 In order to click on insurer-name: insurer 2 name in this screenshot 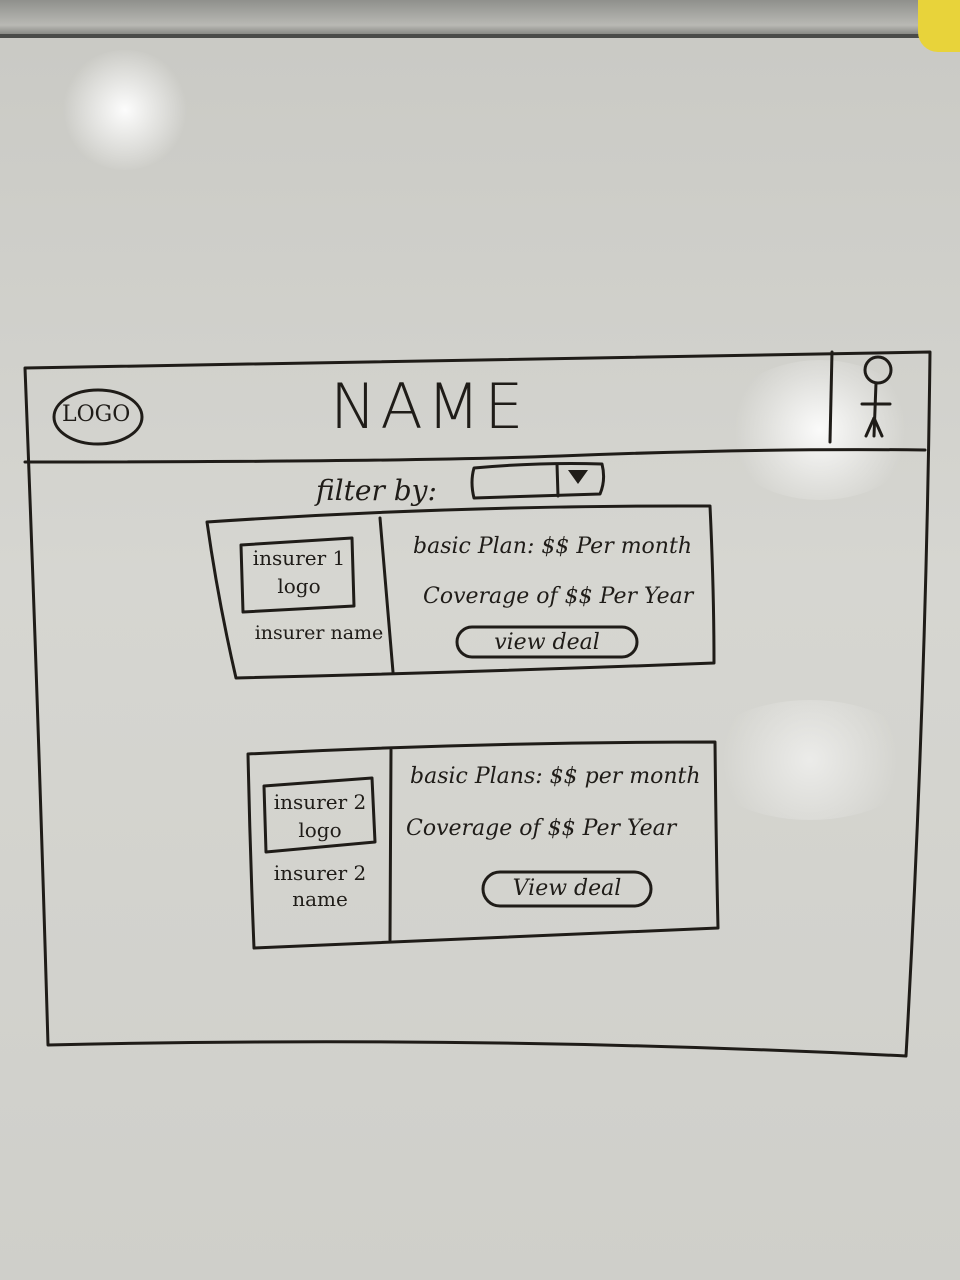, I will do `click(320, 886)`.